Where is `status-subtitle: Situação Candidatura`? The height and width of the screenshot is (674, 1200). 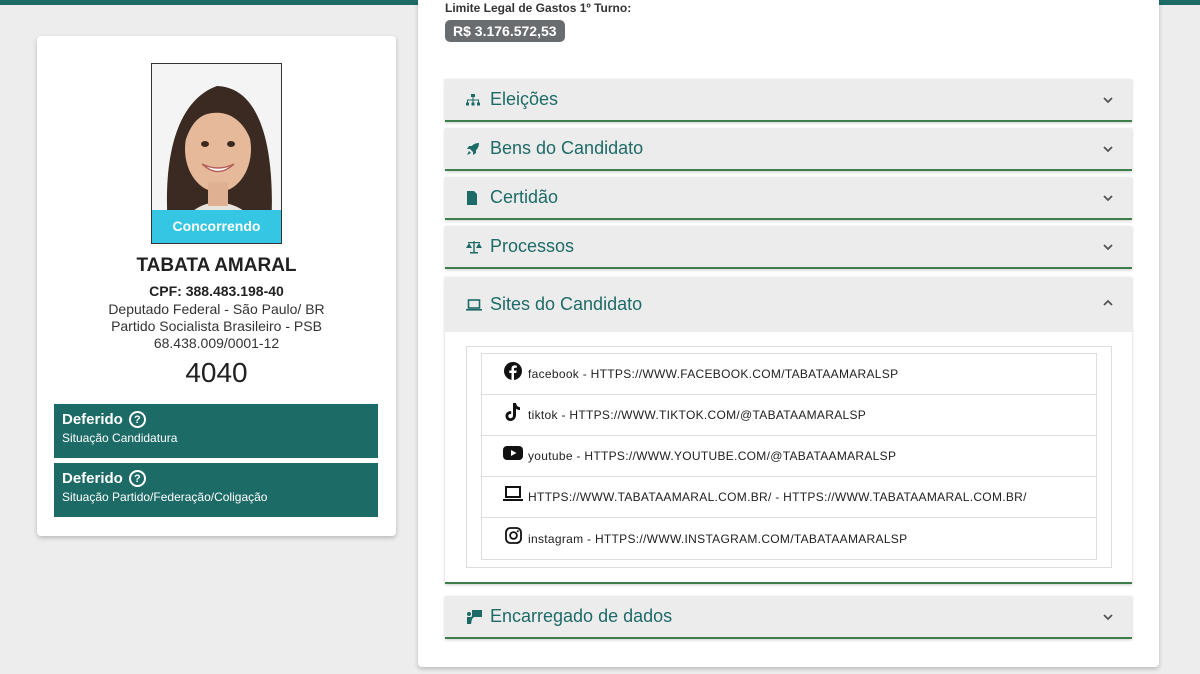
status-subtitle: Situação Candidatura is located at coordinates (120, 438).